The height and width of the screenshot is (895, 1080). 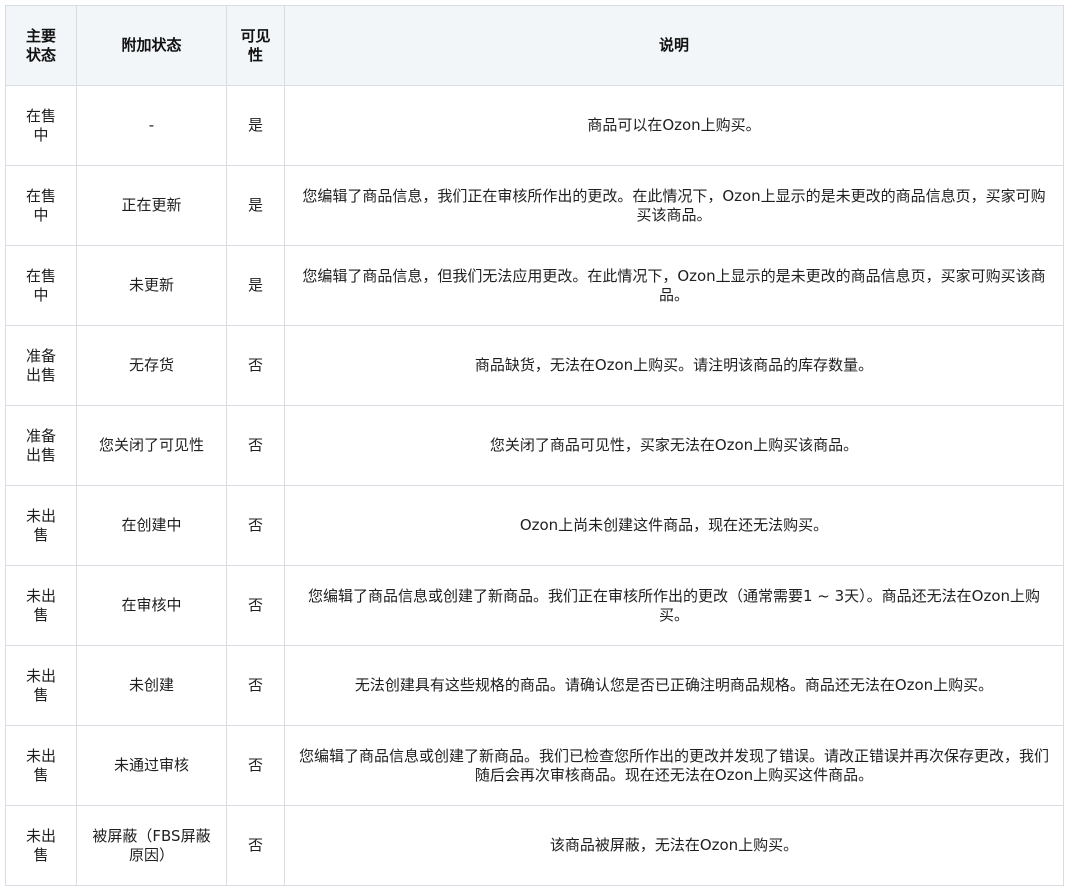 I want to click on cell-description: 商品缺货，无法在Ozon上购买。请注明该商品的库存数量。, so click(x=674, y=366).